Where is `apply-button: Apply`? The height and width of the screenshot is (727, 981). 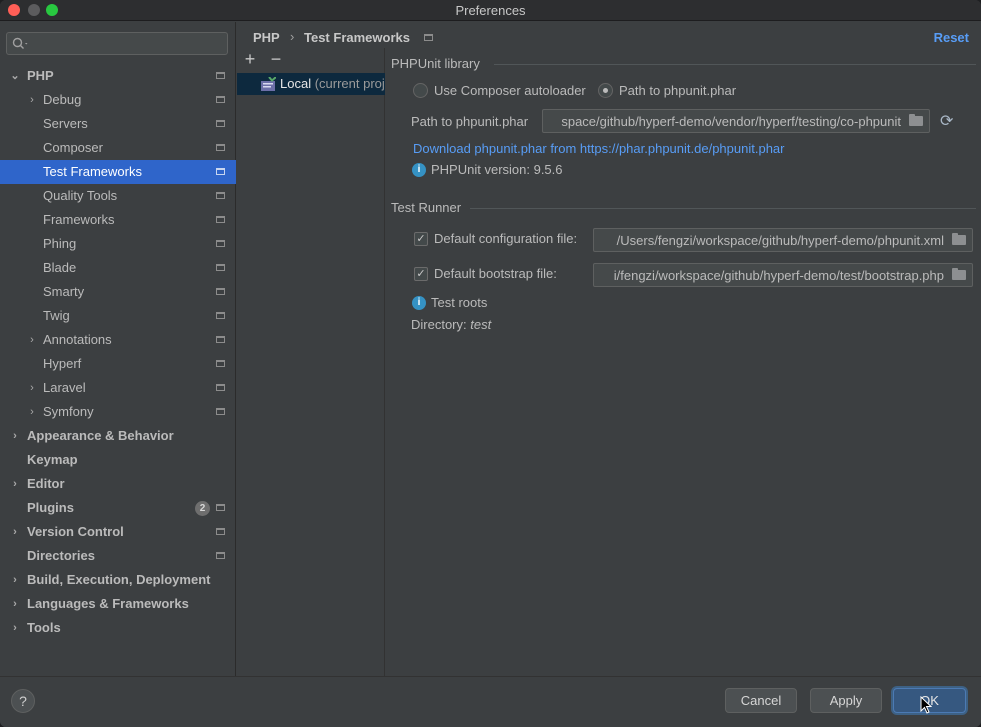
apply-button: Apply is located at coordinates (846, 700).